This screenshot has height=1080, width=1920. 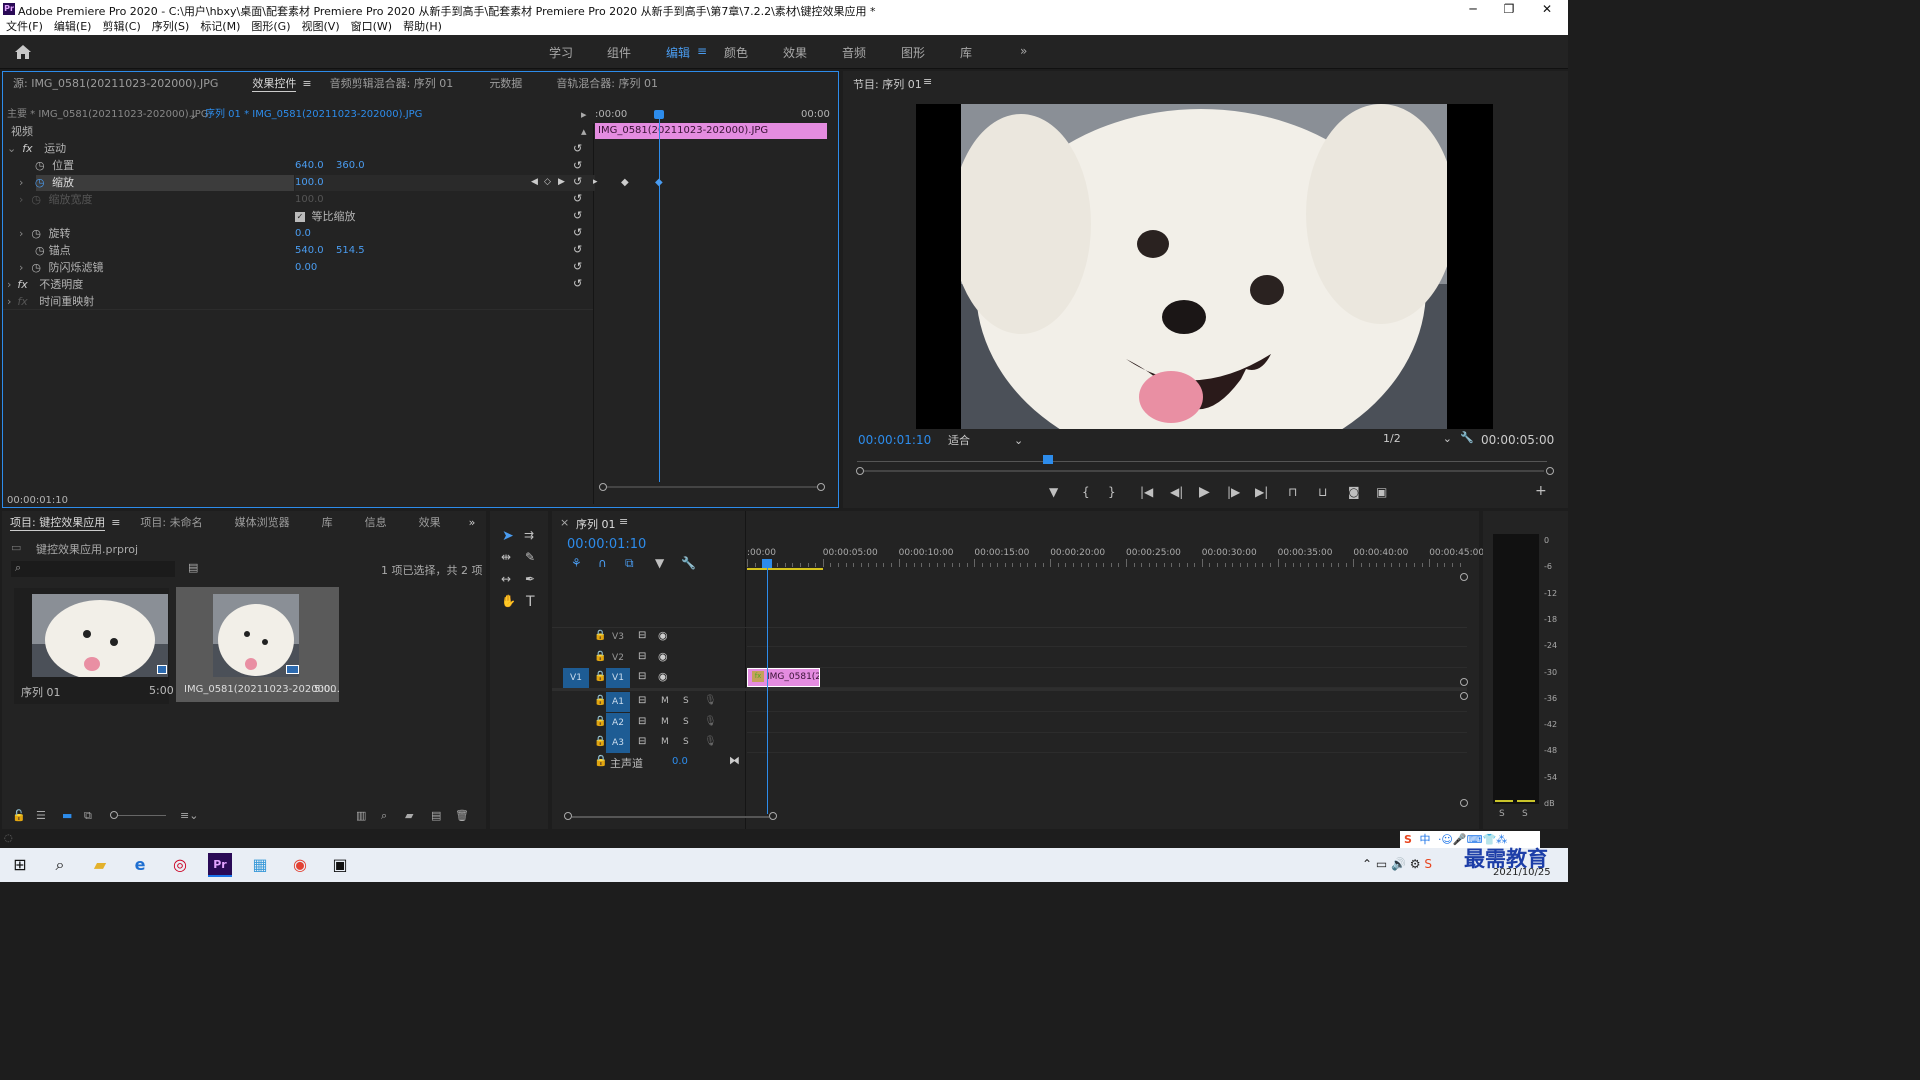 I want to click on position-y-value: 360.0, so click(x=350, y=165).